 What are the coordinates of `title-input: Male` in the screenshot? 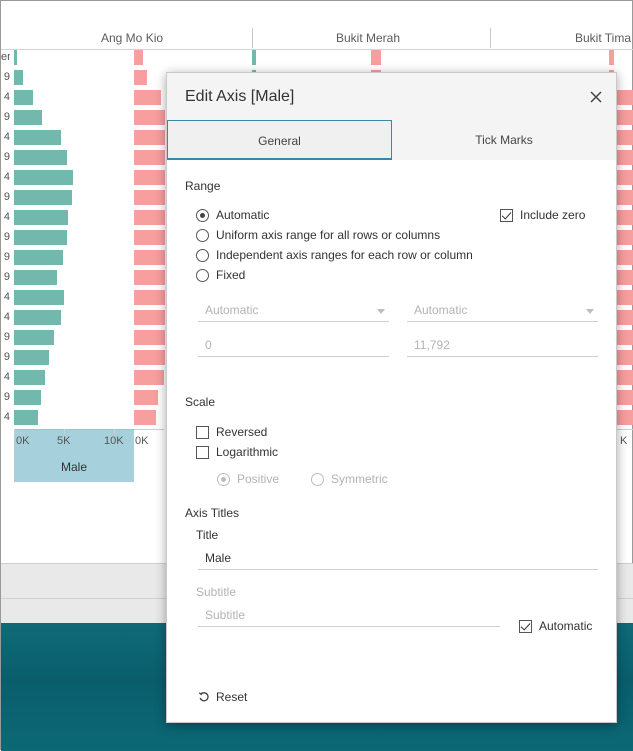 It's located at (398, 558).